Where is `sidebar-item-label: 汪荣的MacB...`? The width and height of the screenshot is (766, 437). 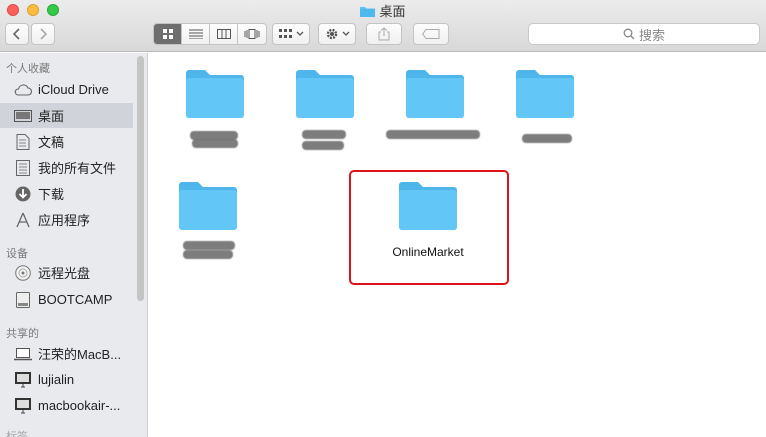
sidebar-item-label: 汪荣的MacB... is located at coordinates (80, 354).